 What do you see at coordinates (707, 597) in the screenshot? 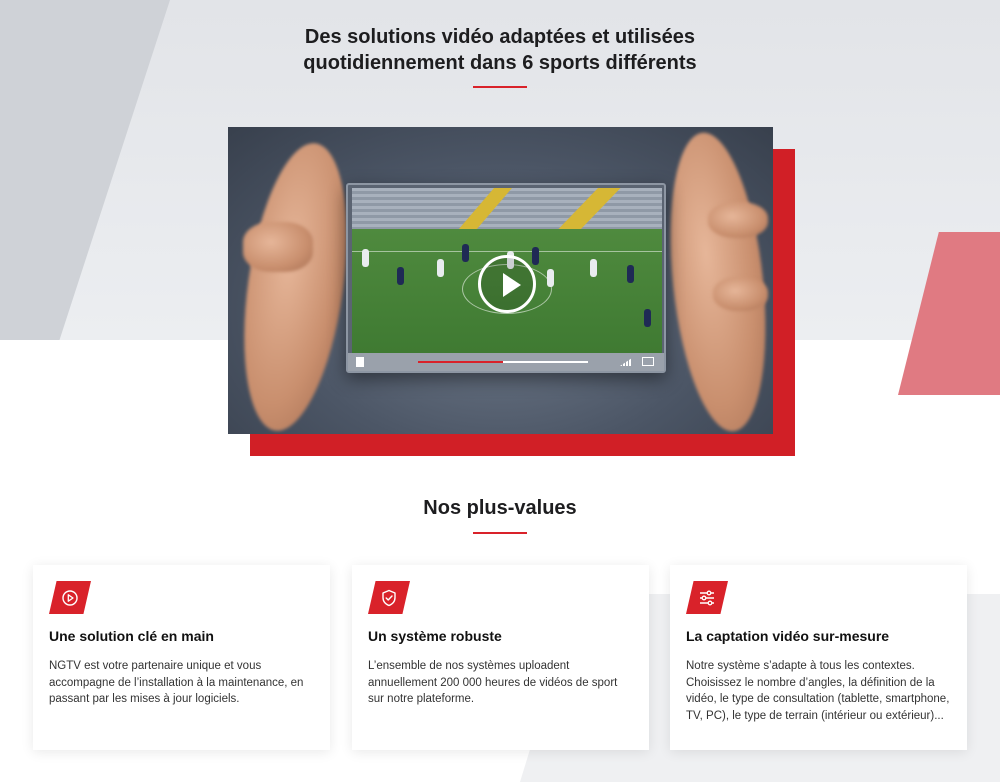
I see `sliders-icon` at bounding box center [707, 597].